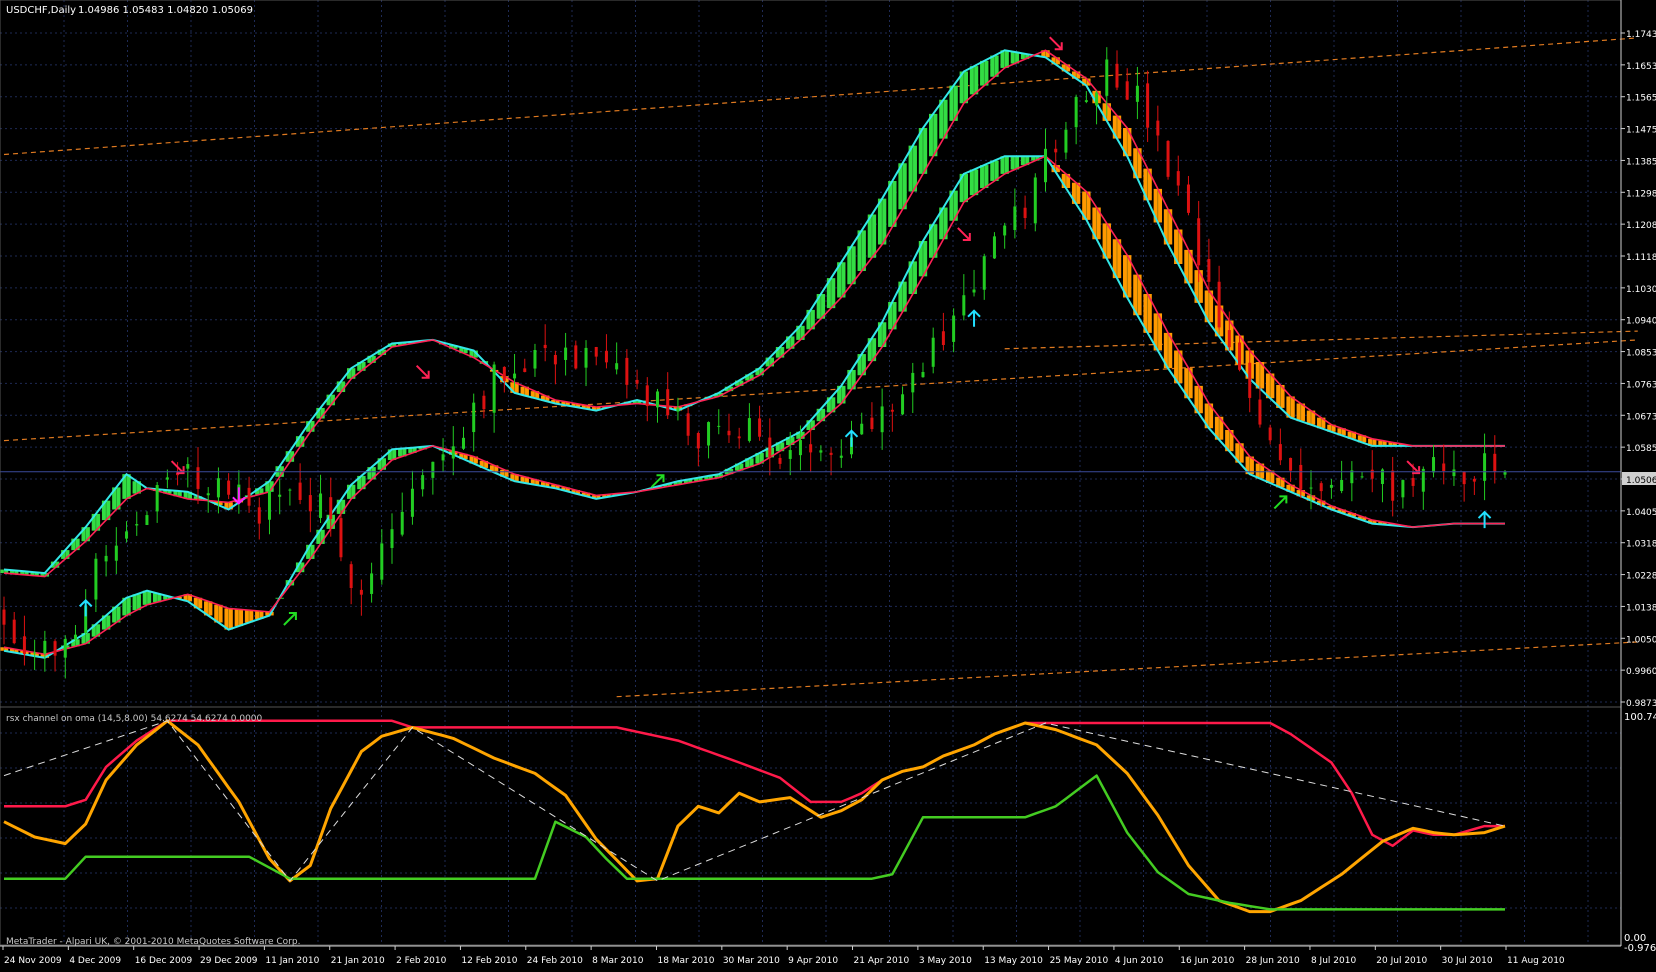  Describe the element at coordinates (1641, 481) in the screenshot. I see `price-tick-label: 1.05069` at that location.